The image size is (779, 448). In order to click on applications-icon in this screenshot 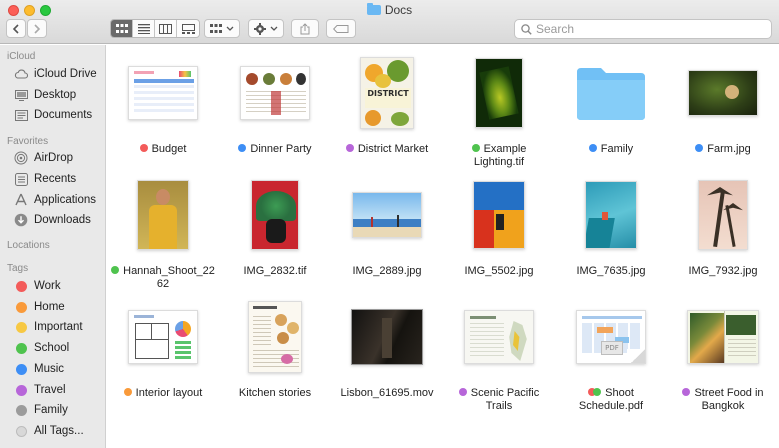, I will do `click(21, 200)`.